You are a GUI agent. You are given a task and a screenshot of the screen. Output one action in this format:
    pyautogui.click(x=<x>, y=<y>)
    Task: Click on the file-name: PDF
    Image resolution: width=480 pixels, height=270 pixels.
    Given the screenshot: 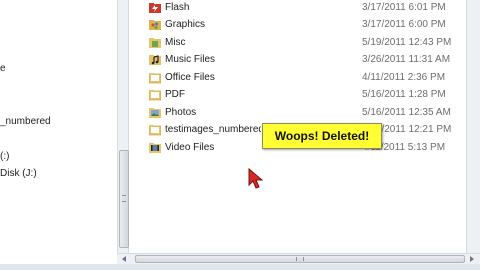 What is the action you would take?
    pyautogui.click(x=175, y=94)
    